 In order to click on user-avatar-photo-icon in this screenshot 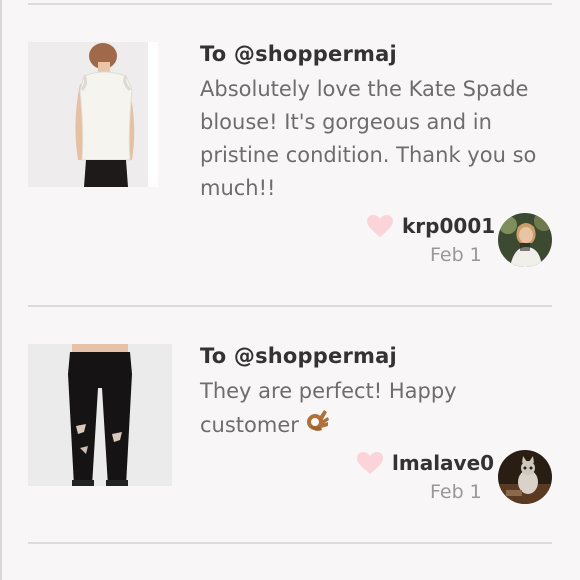, I will do `click(525, 240)`.